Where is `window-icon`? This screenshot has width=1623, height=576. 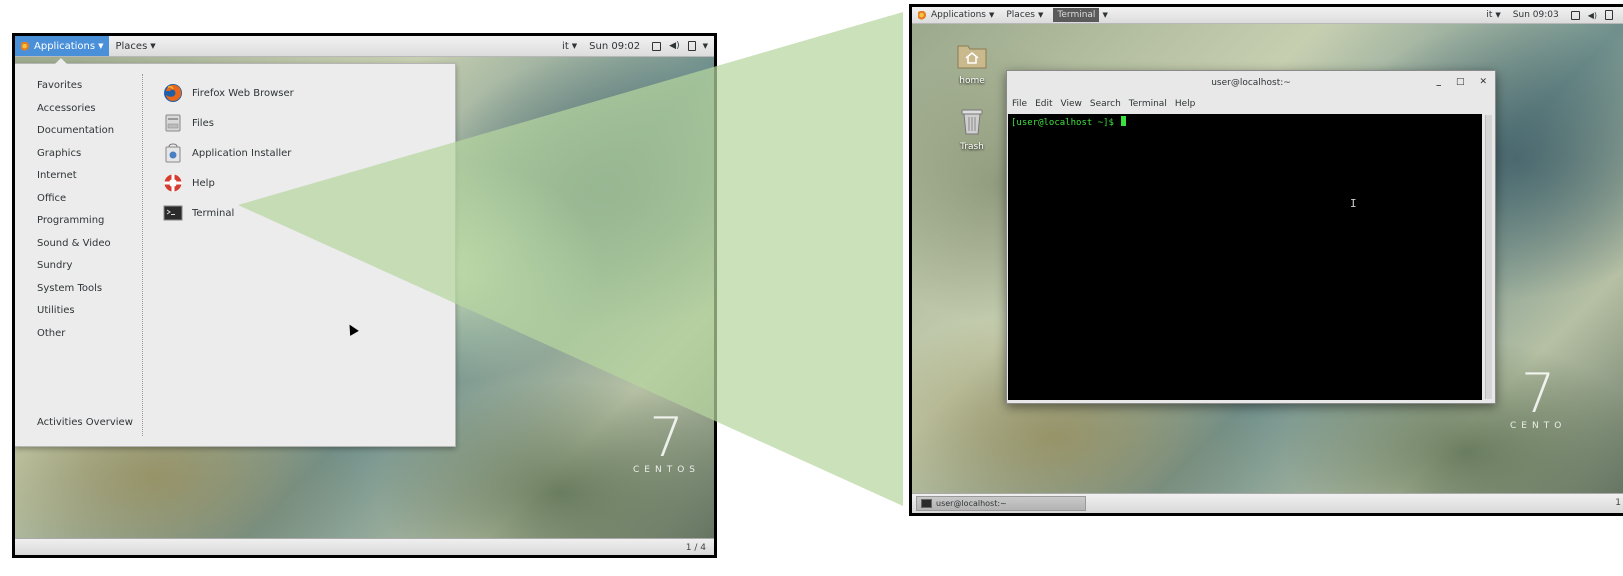 window-icon is located at coordinates (1575, 15).